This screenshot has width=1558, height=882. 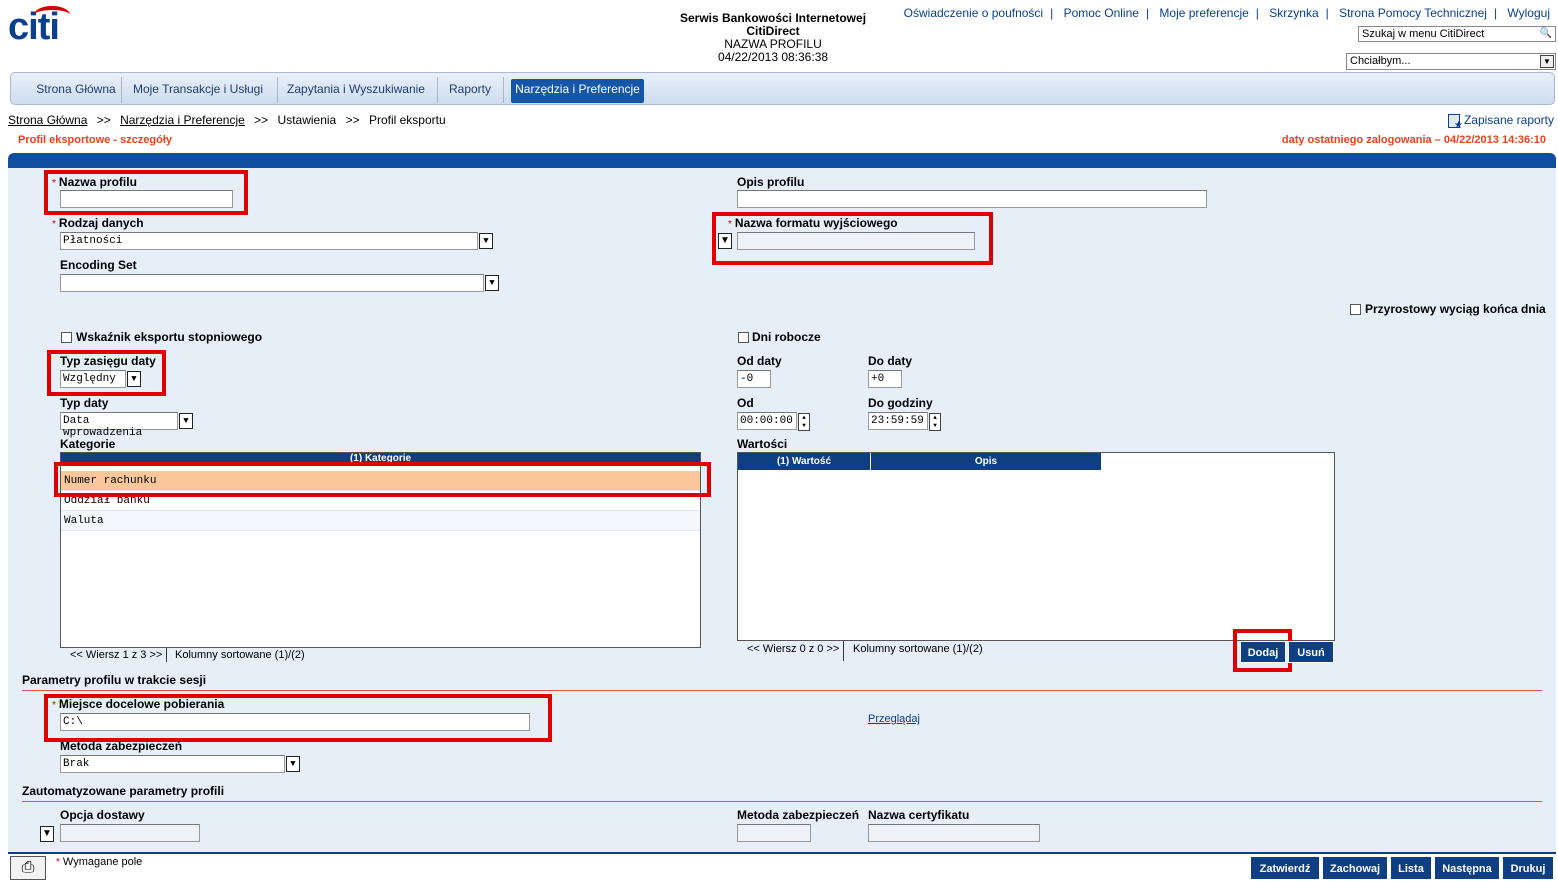 I want to click on breadcrumb-home: Strona Główna, so click(x=47, y=120).